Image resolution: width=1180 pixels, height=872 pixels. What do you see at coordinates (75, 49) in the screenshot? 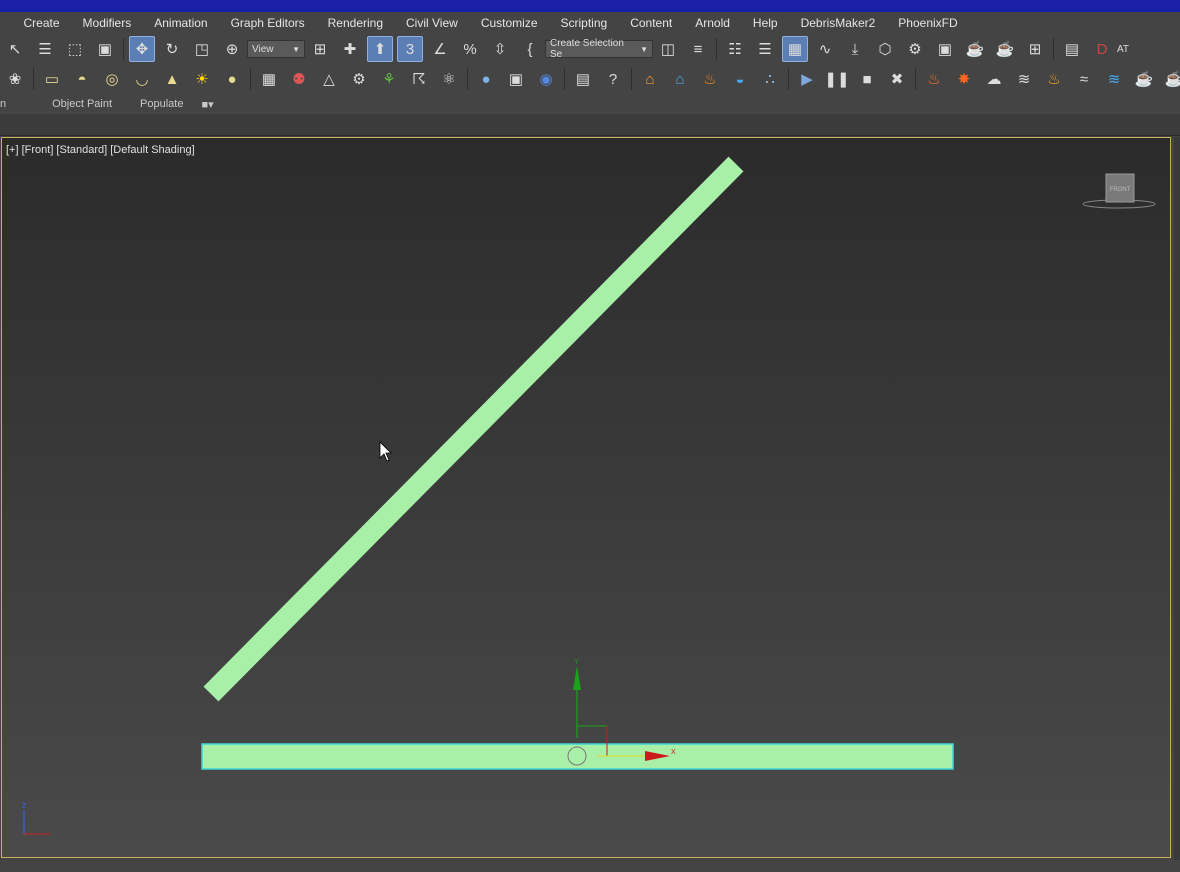
I see `rect-selection-icon: ⬚` at bounding box center [75, 49].